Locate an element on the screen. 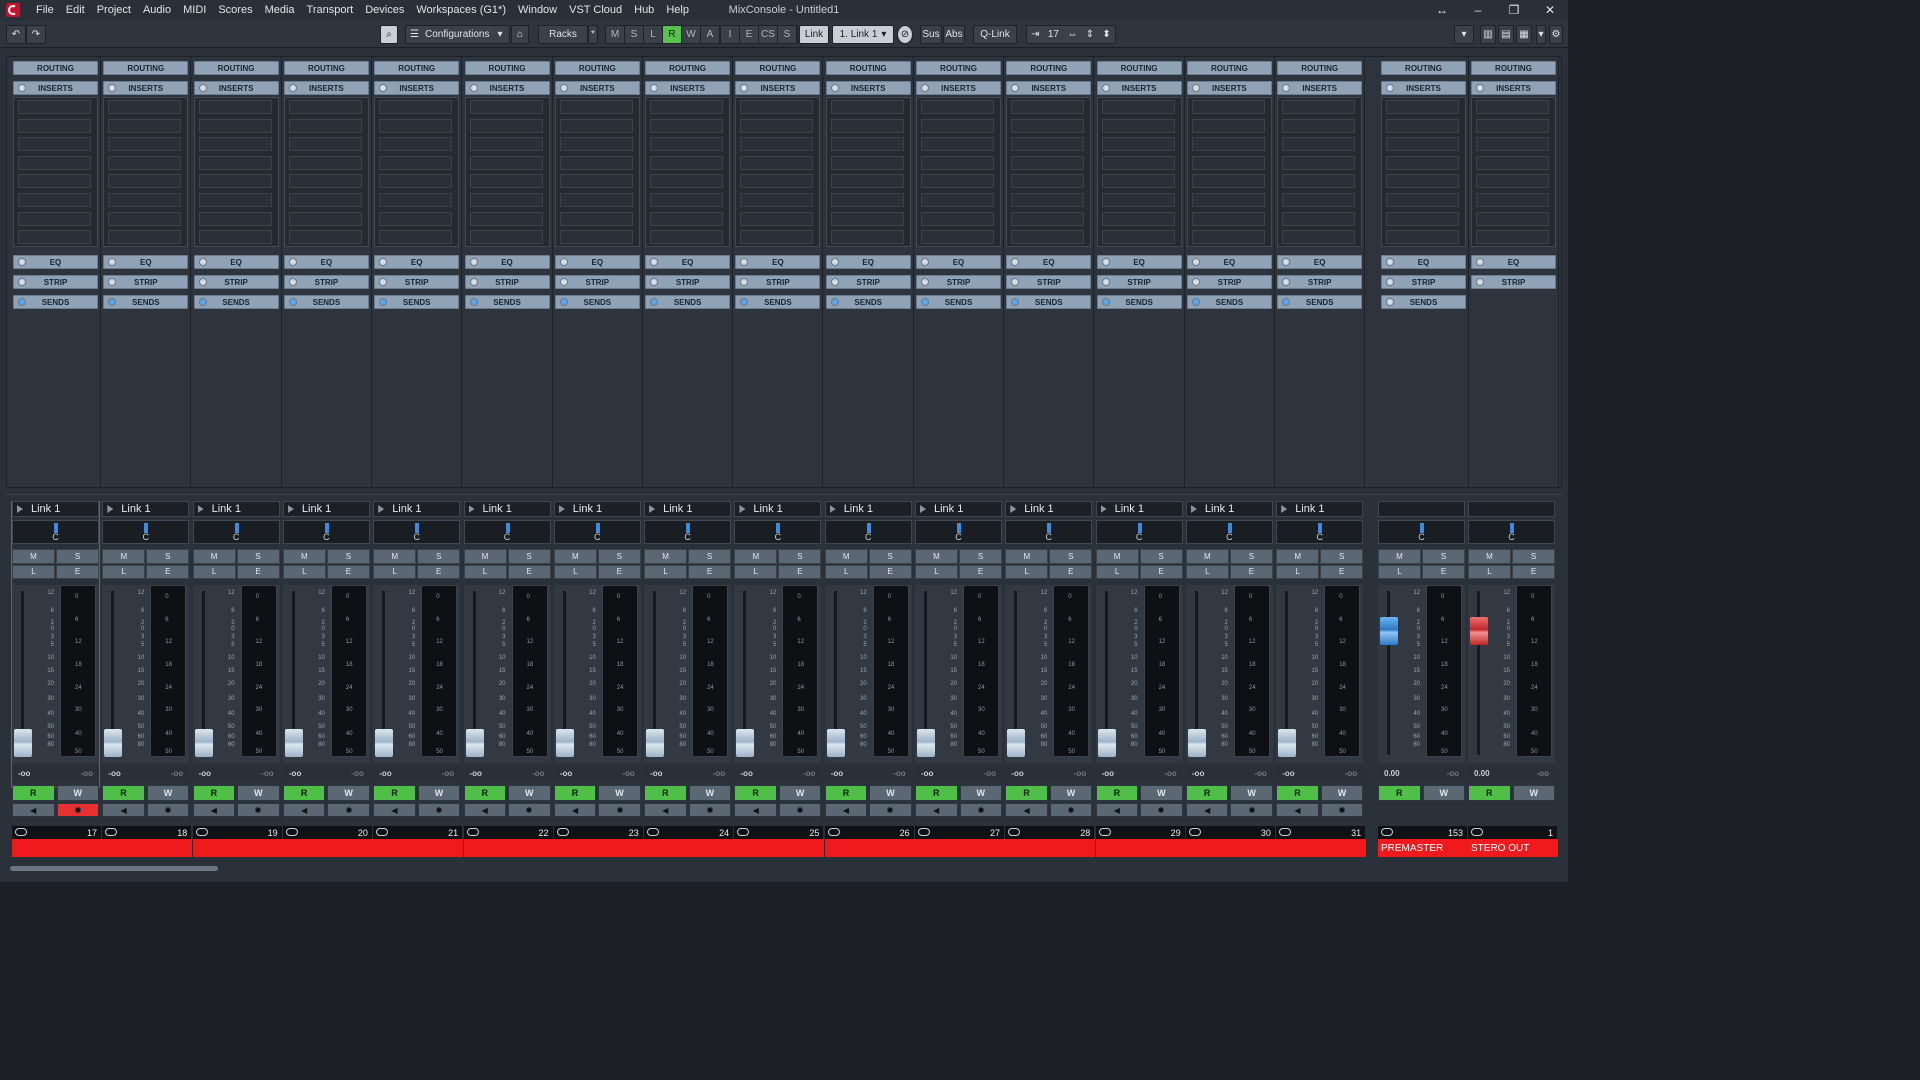  racks-star-button: * is located at coordinates (593, 34).